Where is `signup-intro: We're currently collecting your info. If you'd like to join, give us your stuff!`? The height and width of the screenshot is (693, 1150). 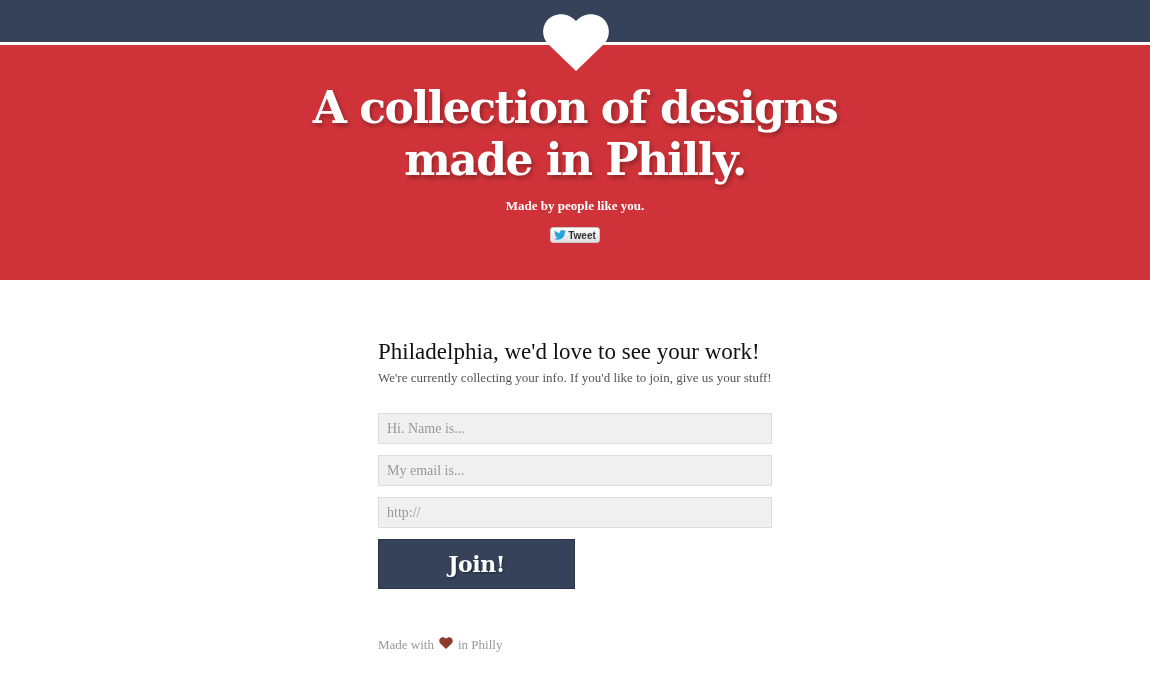 signup-intro: We're currently collecting your info. If you'd like to join, give us your stuff! is located at coordinates (575, 378).